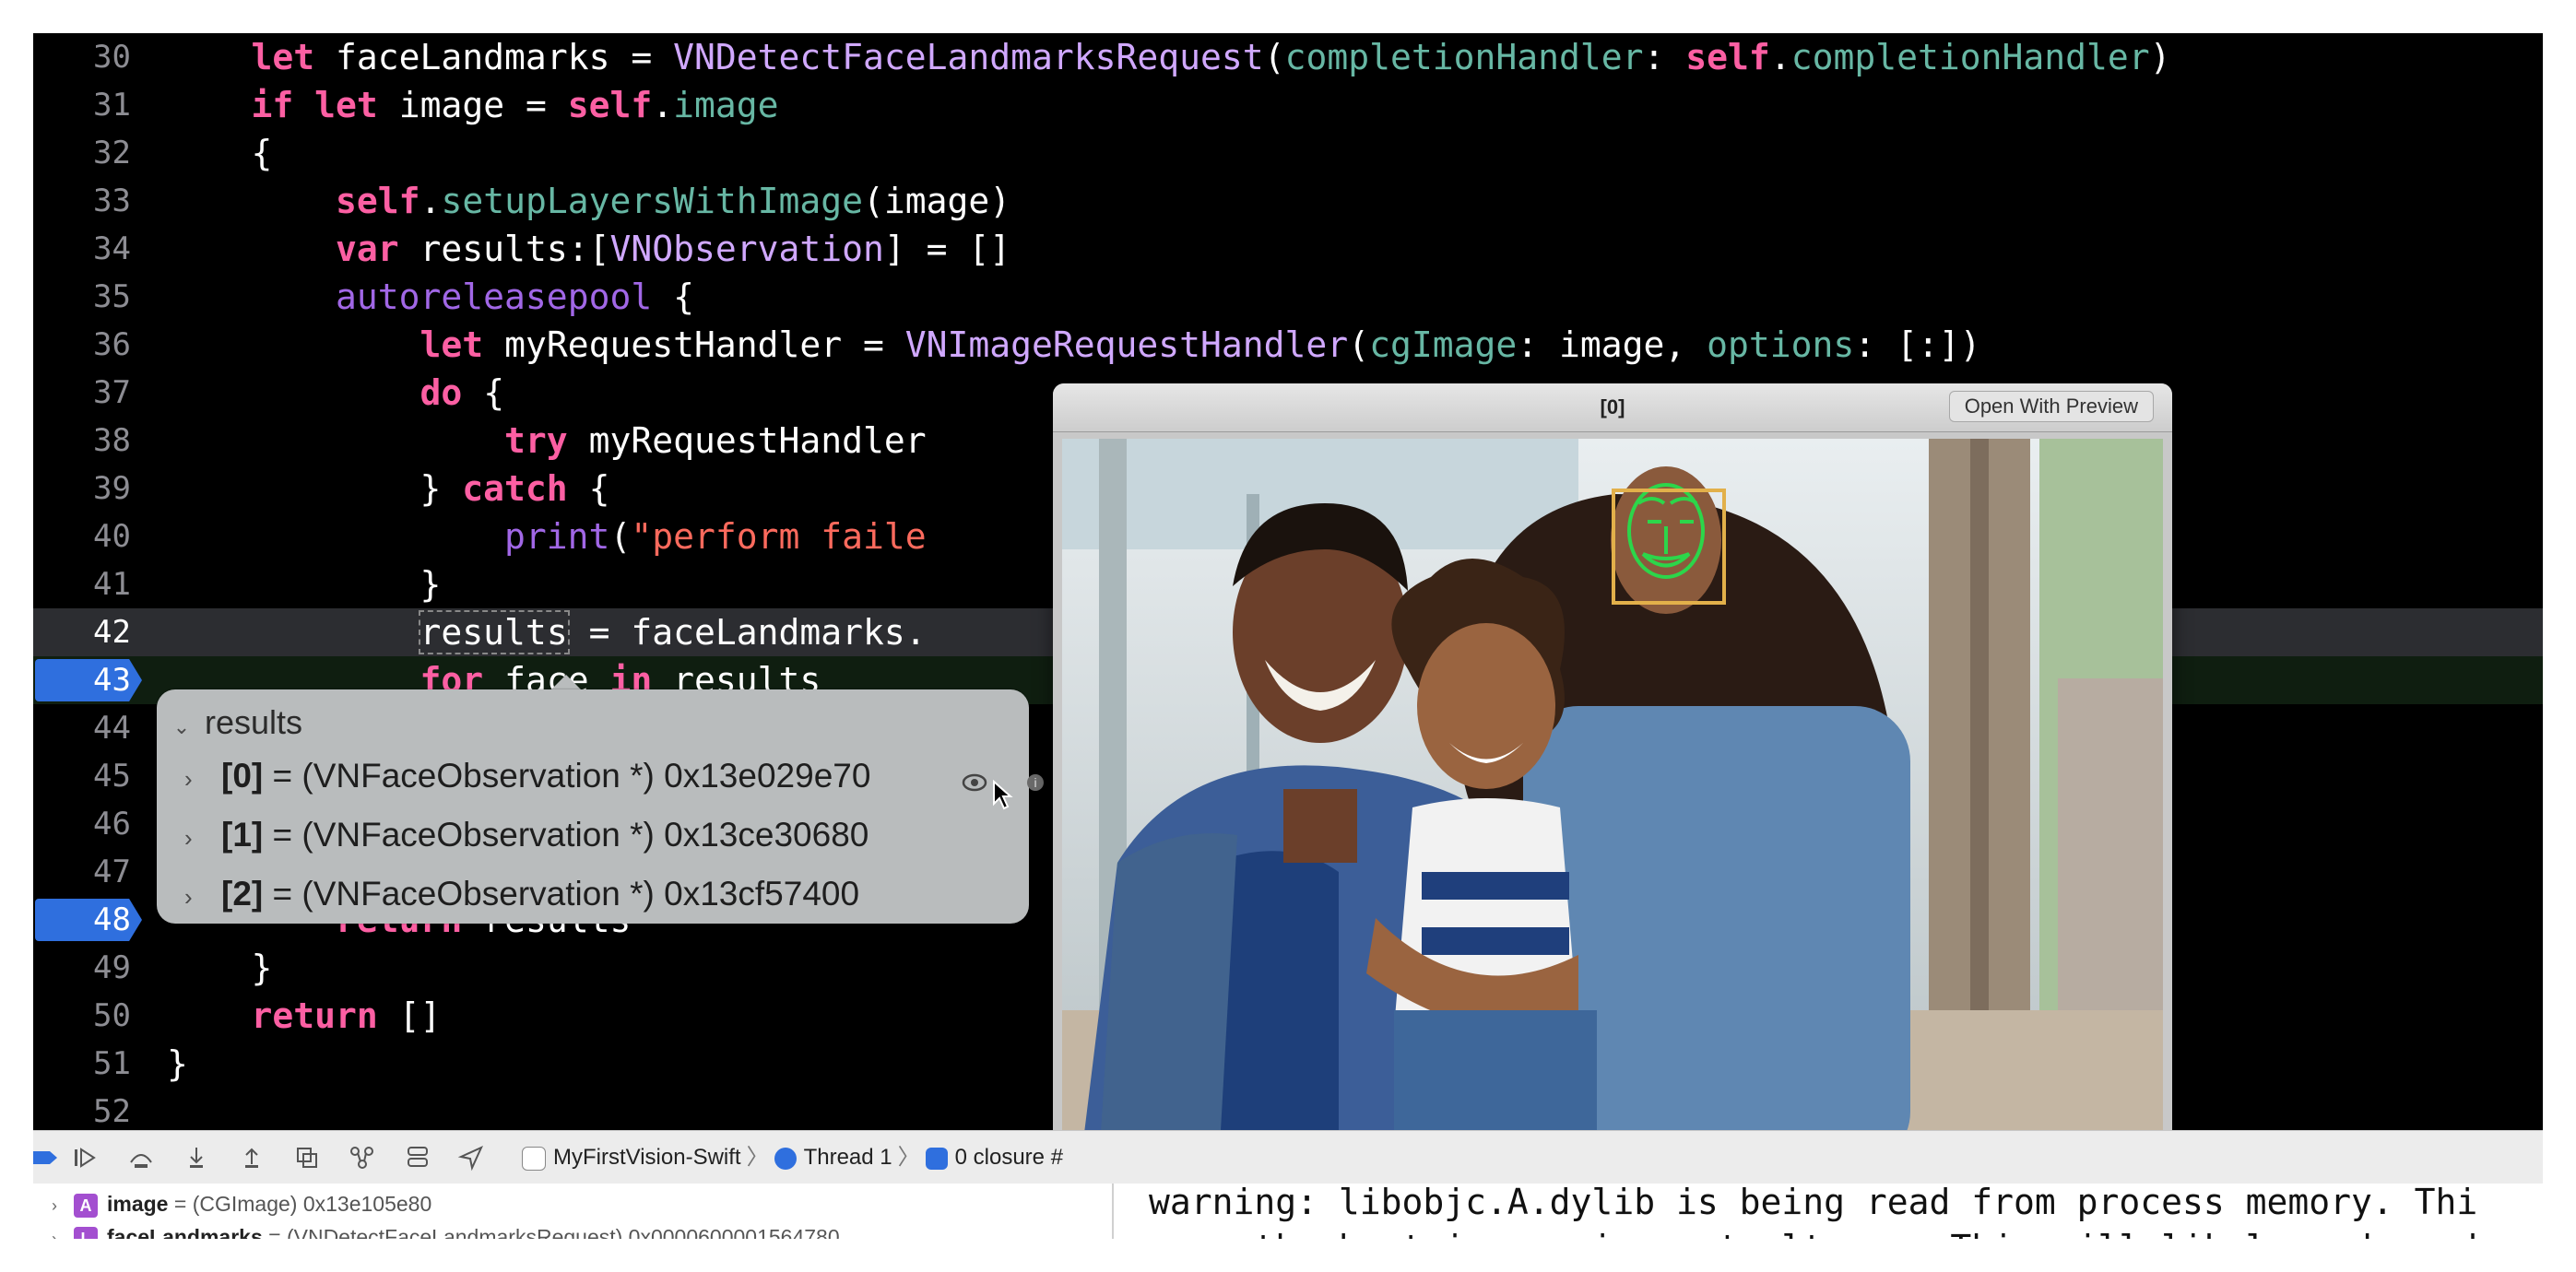 The width and height of the screenshot is (2576, 1272). What do you see at coordinates (82, 680) in the screenshot?
I see `line-number: 43` at bounding box center [82, 680].